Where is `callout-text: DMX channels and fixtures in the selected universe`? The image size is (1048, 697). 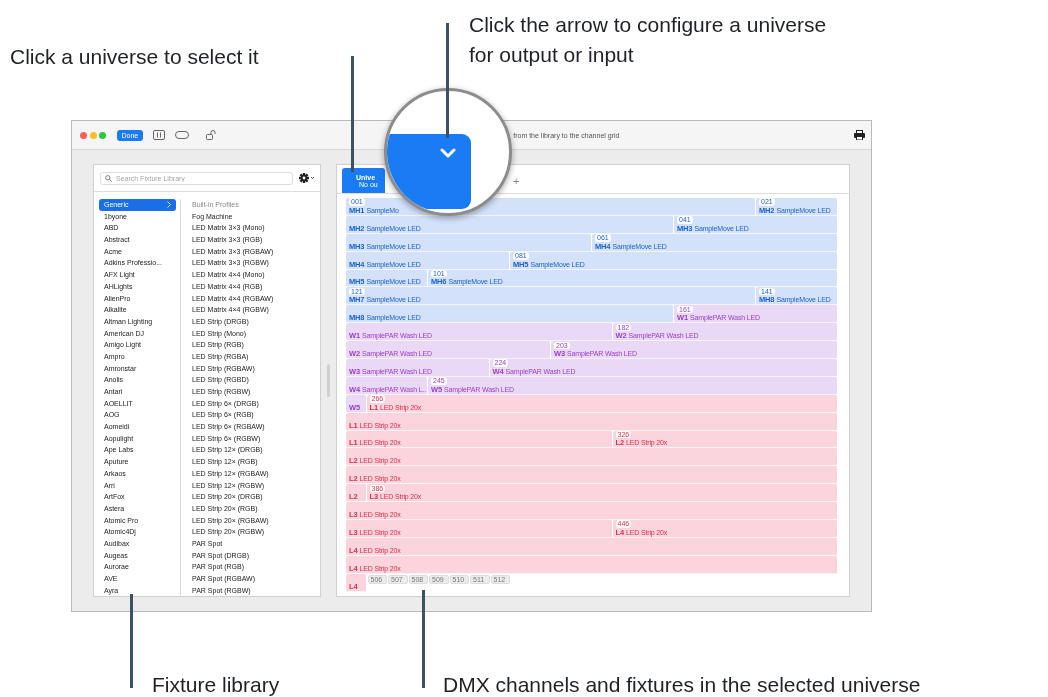
callout-text: DMX channels and fixtures in the selected universe is located at coordinates (682, 684).